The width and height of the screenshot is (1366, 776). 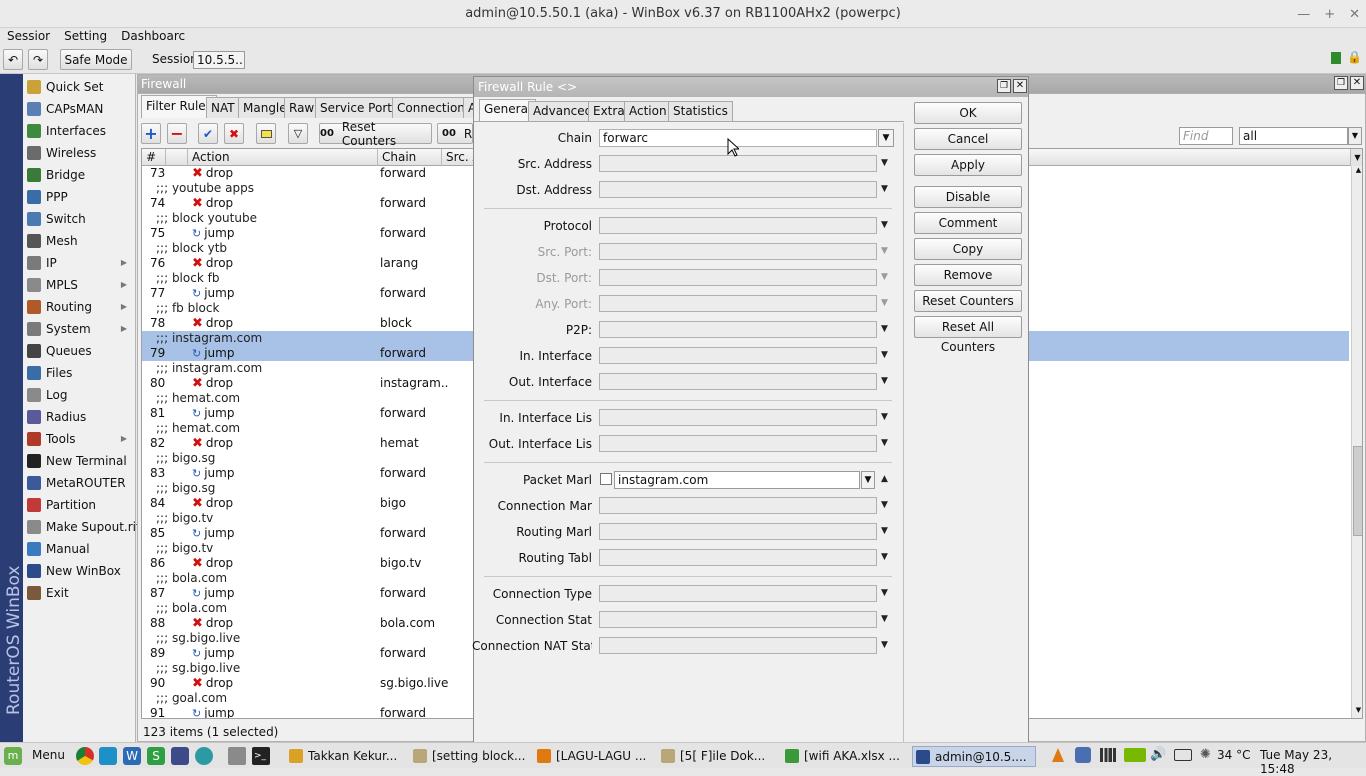 What do you see at coordinates (1083, 755) in the screenshot?
I see `shield-icon` at bounding box center [1083, 755].